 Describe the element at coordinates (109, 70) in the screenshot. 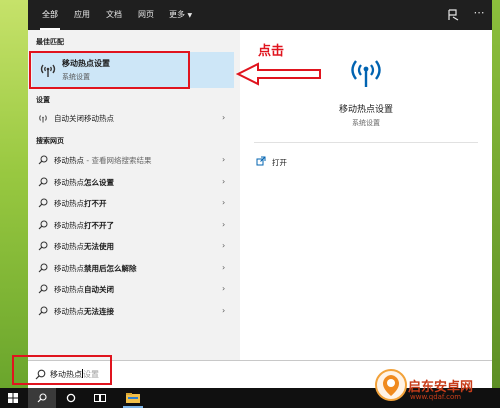

I see `annotation-highlight-box` at that location.